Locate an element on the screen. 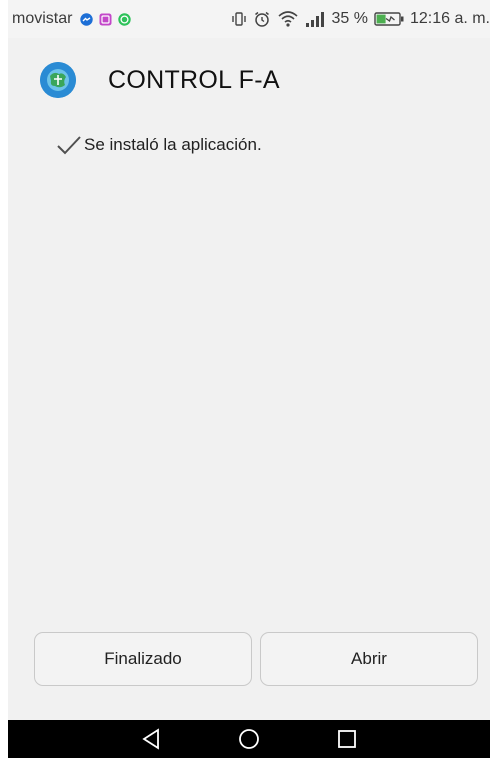 The height and width of the screenshot is (758, 491). install-success-message: Se instaló la aplicación. is located at coordinates (159, 145).